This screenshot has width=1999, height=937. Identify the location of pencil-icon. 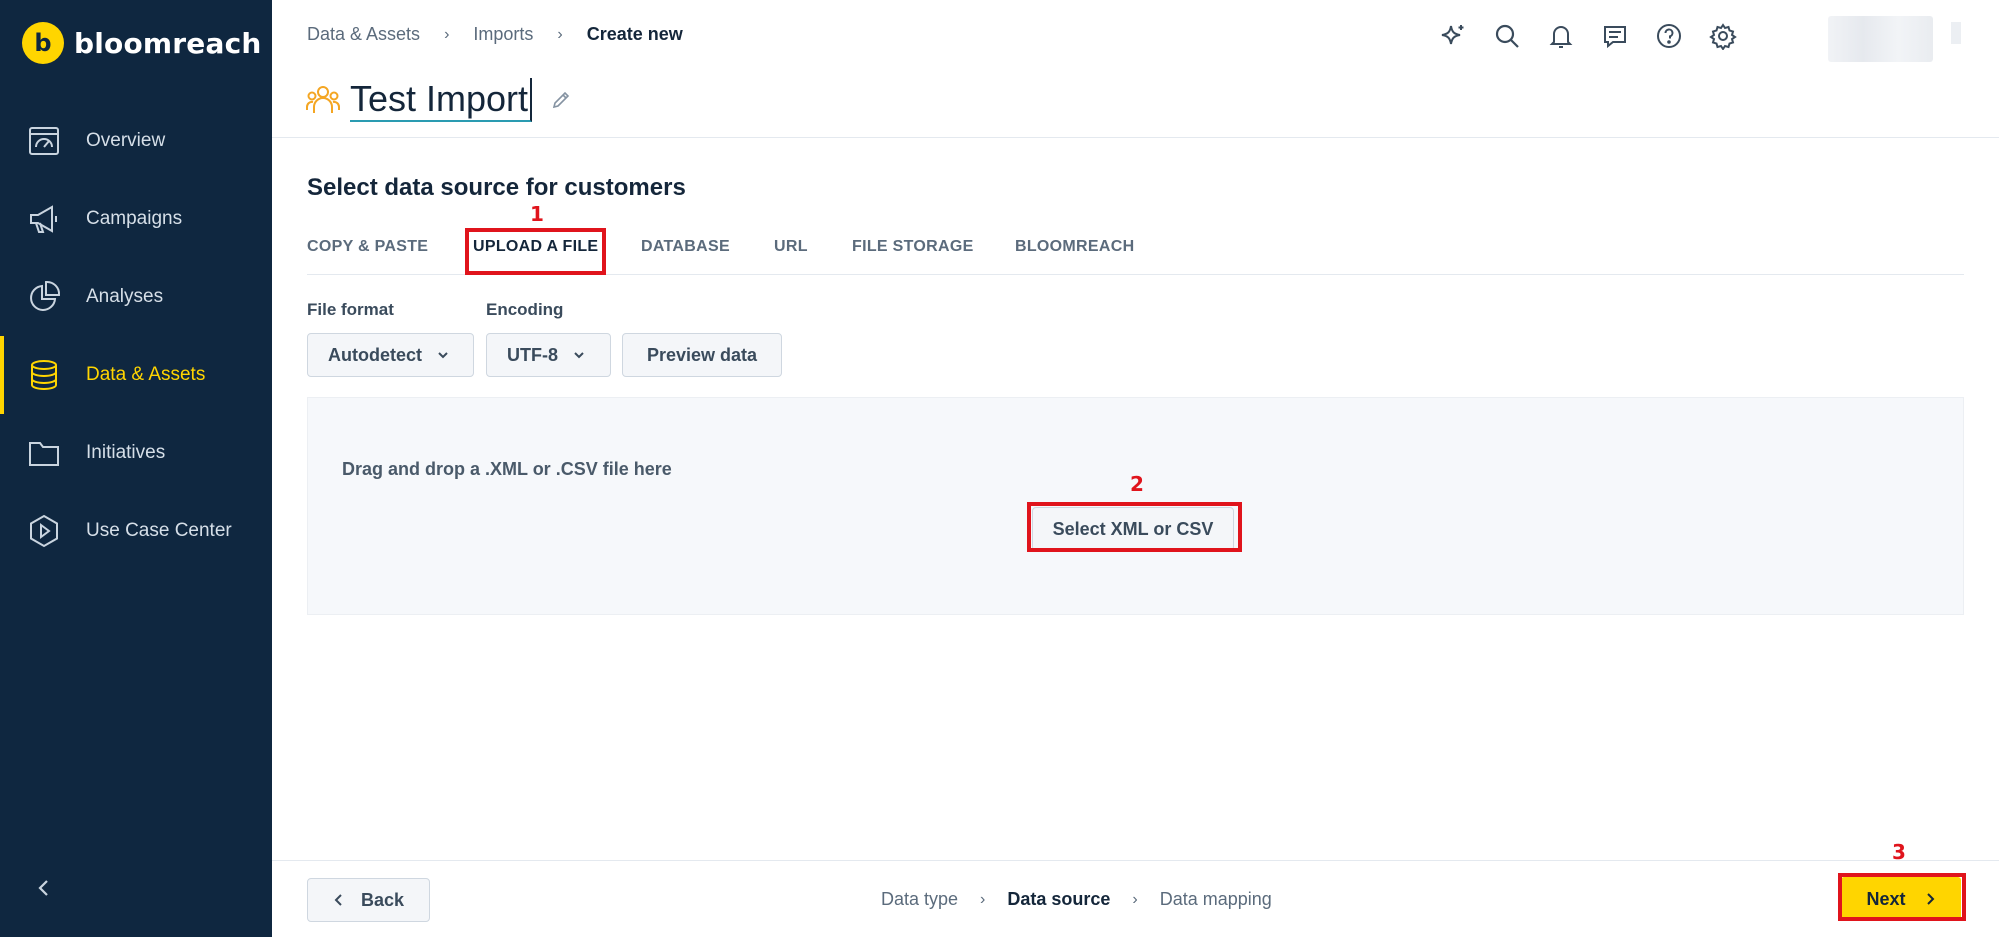
(561, 100).